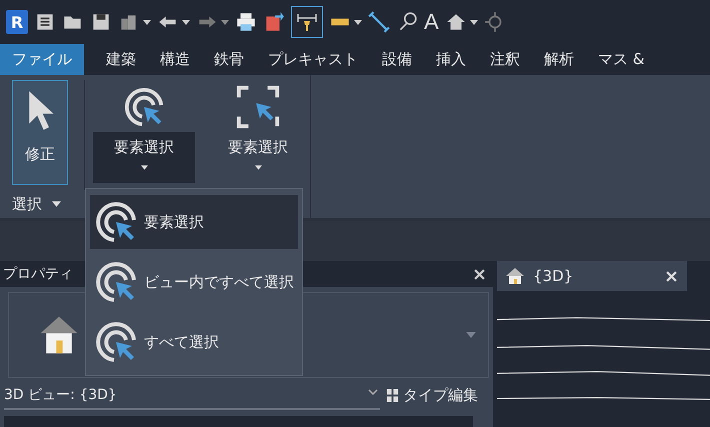 This screenshot has height=427, width=710. What do you see at coordinates (42, 59) in the screenshot?
I see `ribbon-tab: ファイル` at bounding box center [42, 59].